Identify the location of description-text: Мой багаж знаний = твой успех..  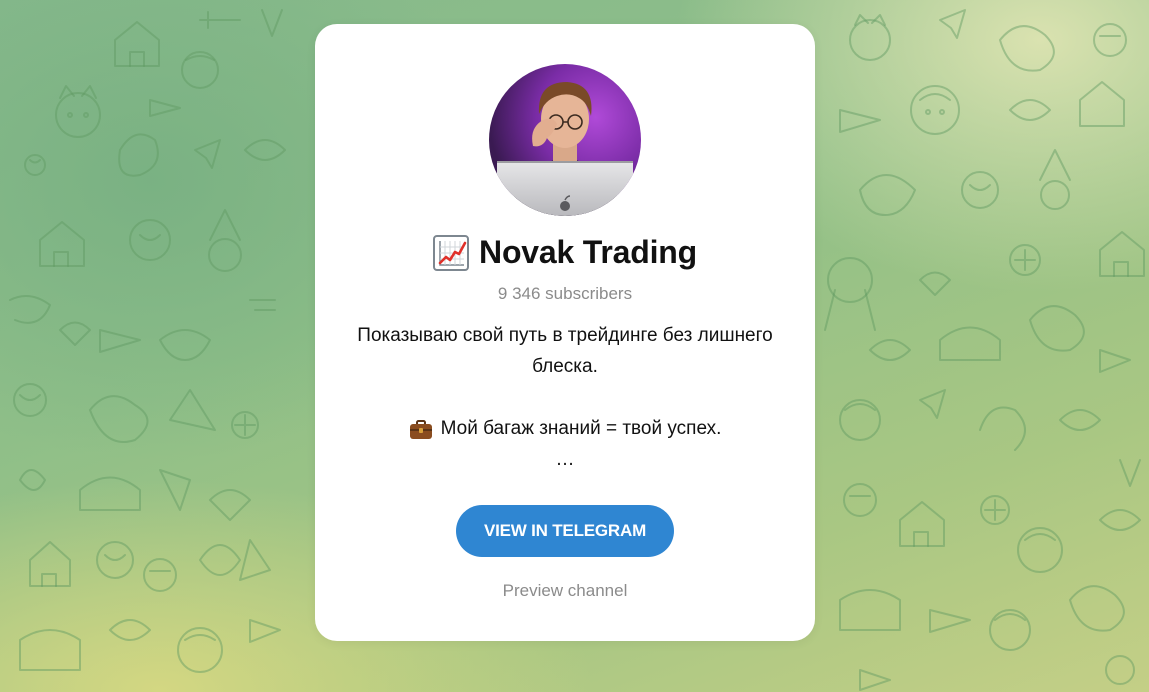
(581, 428).